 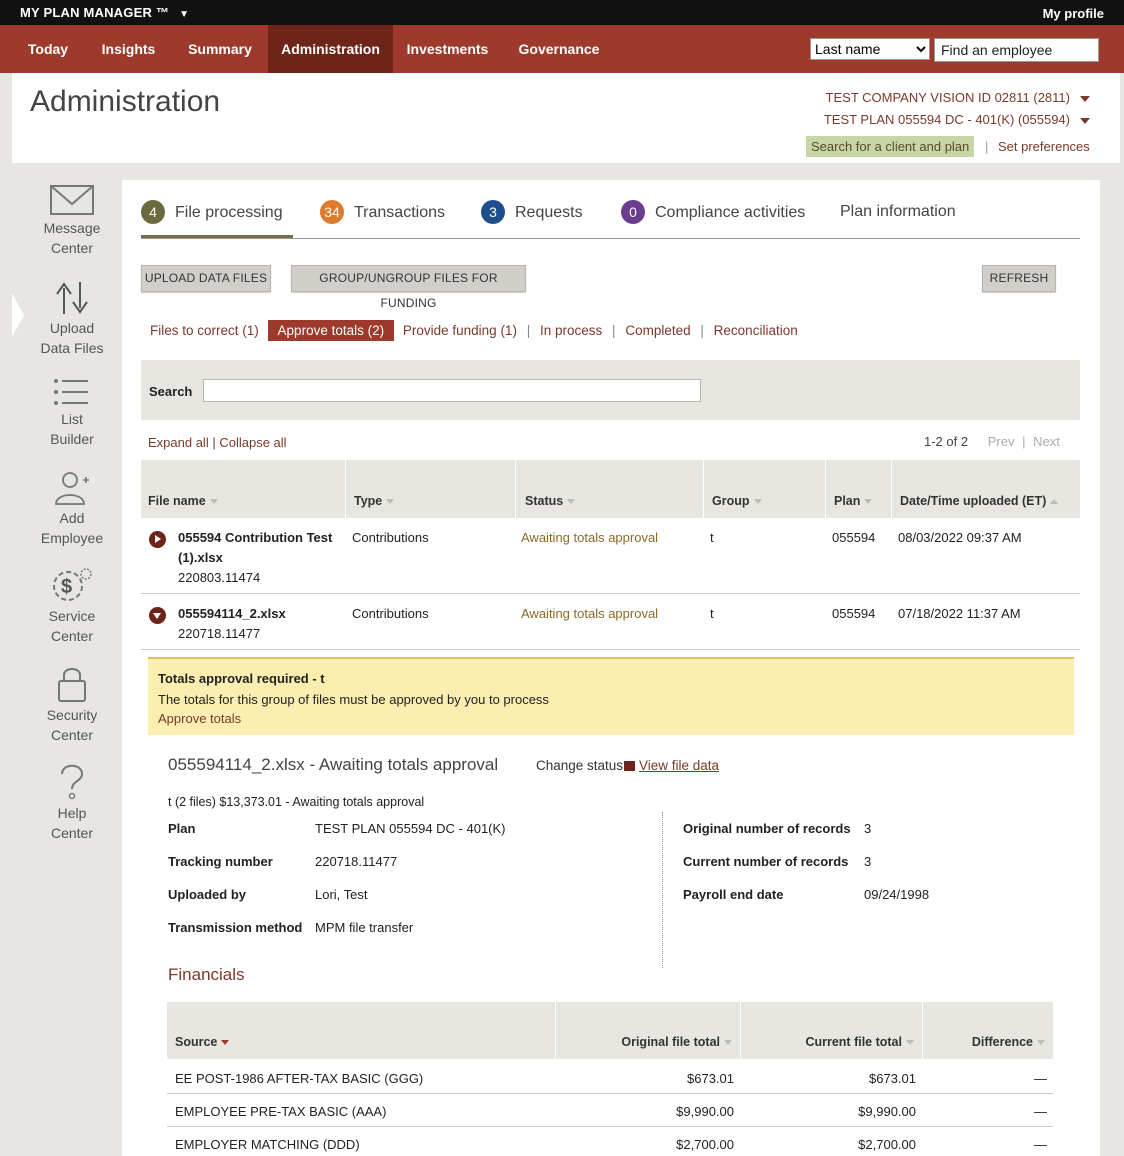 I want to click on sidebar-item-security-center: Security Center, so click(x=72, y=705).